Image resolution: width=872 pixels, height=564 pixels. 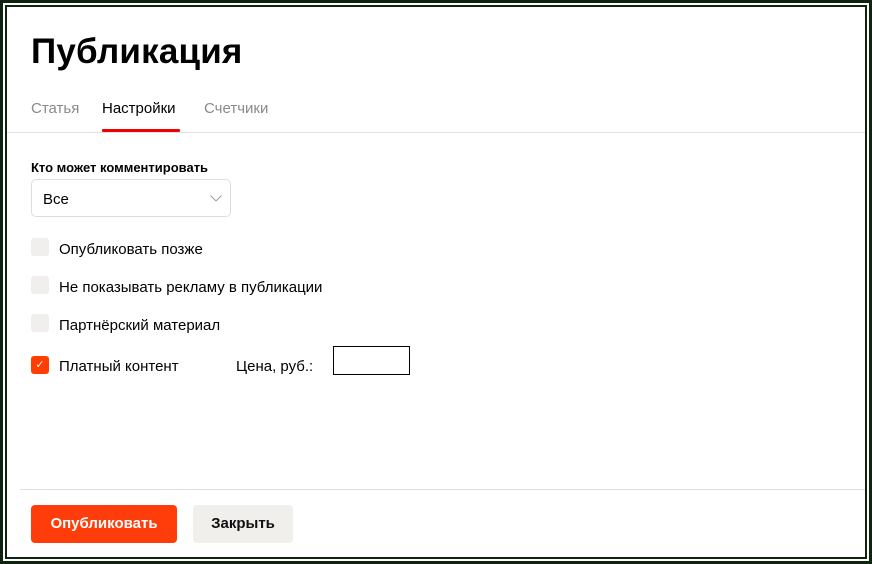 I want to click on paid-content-label: Платный контент, so click(x=119, y=366).